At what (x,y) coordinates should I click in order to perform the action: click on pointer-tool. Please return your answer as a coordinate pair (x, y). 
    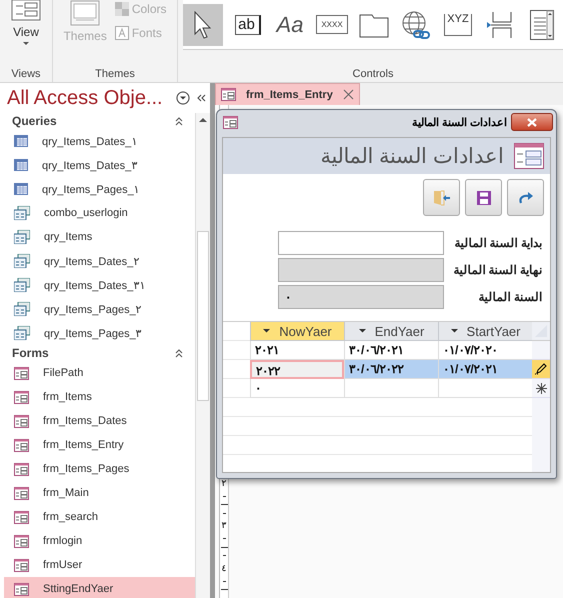
    Looking at the image, I should click on (203, 25).